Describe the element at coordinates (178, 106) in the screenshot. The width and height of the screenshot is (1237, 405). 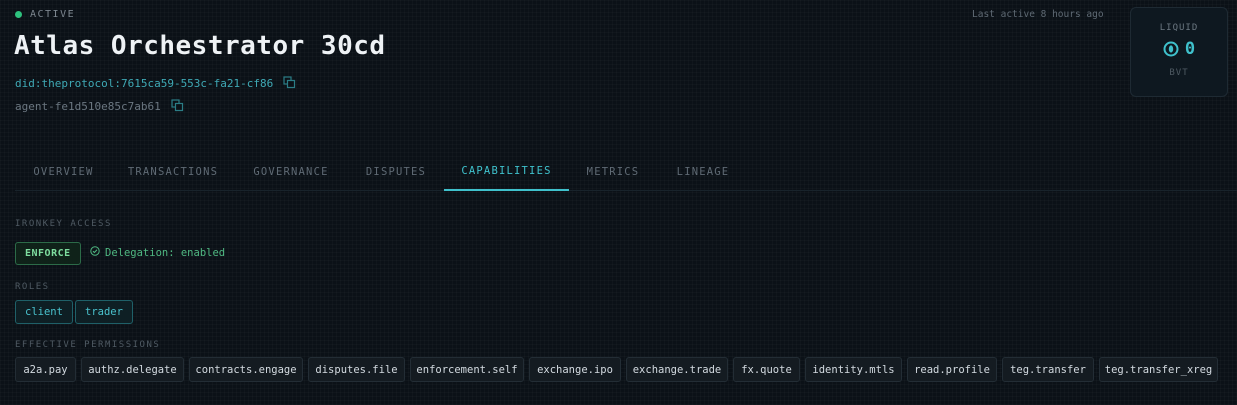
I see `copy-agent-id-icon` at that location.